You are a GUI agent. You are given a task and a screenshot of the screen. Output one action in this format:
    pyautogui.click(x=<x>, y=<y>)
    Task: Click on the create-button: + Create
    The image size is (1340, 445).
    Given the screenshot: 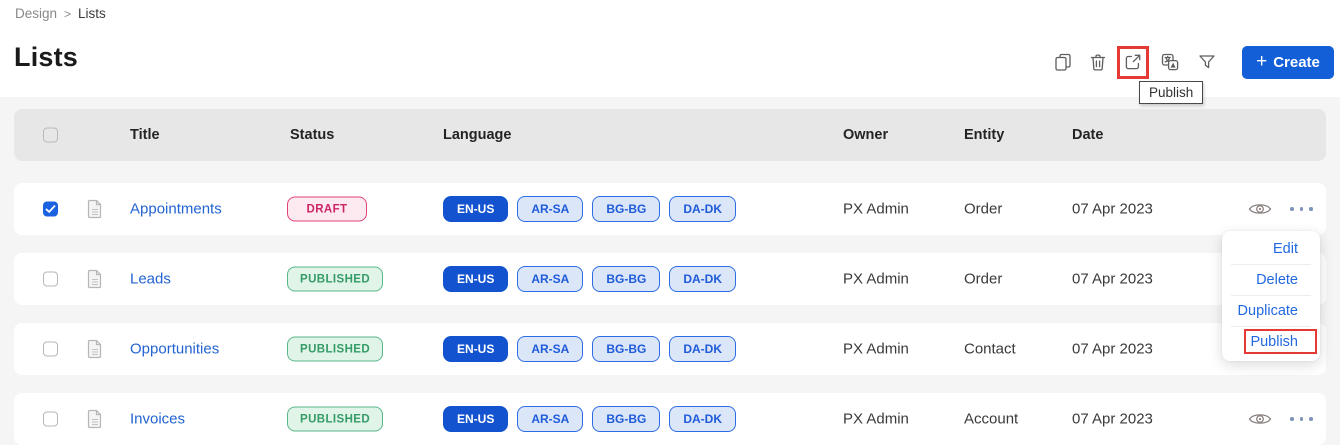 What is the action you would take?
    pyautogui.click(x=1288, y=62)
    